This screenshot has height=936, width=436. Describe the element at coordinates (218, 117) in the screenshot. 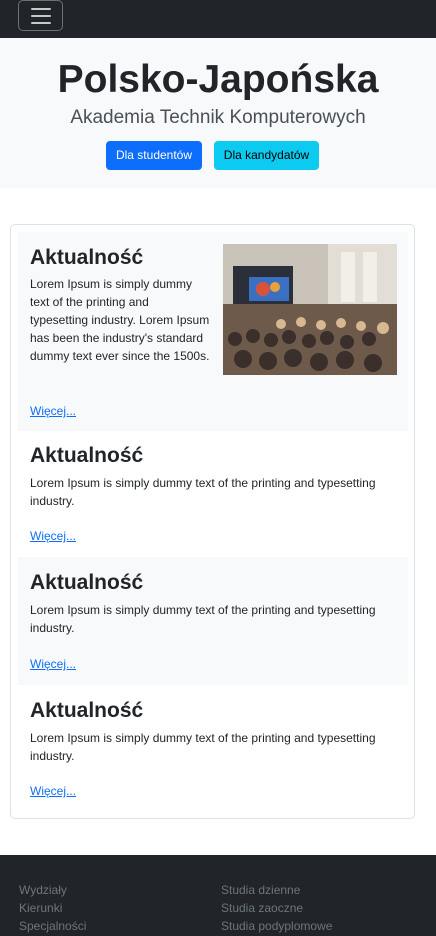

I see `hero-subtitle: Akademia Technik Komputerowych` at that location.